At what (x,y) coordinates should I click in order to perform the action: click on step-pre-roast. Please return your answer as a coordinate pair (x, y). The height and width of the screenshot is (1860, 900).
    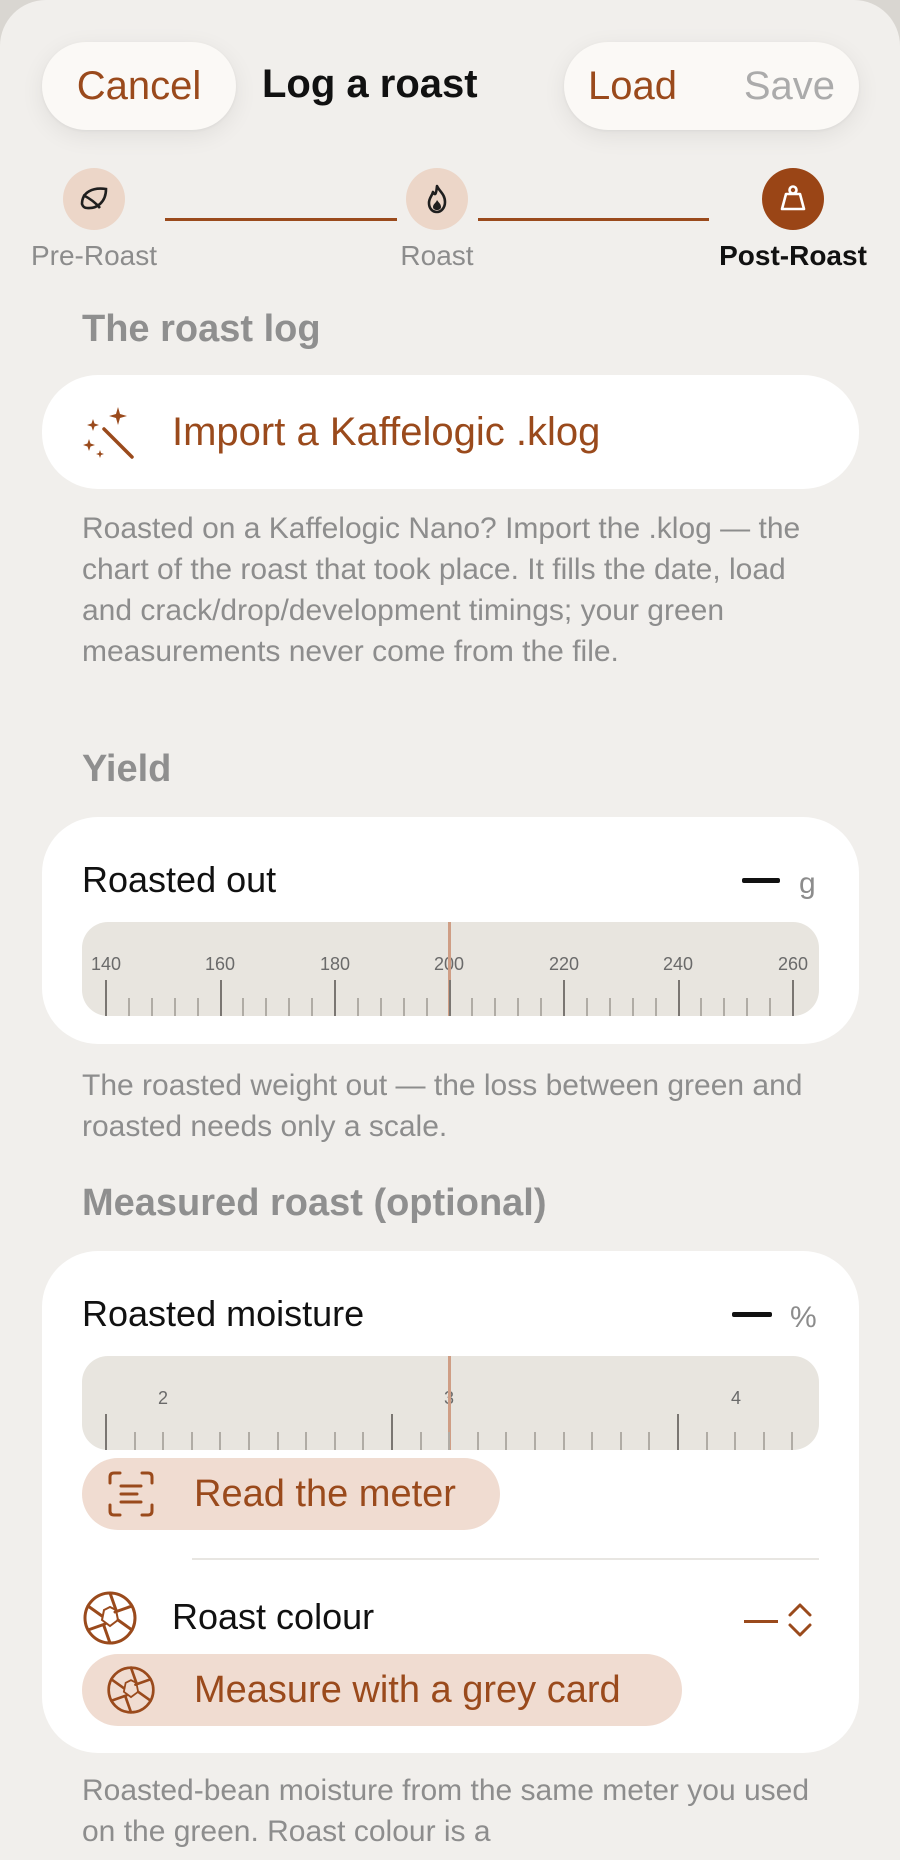
    Looking at the image, I should click on (94, 199).